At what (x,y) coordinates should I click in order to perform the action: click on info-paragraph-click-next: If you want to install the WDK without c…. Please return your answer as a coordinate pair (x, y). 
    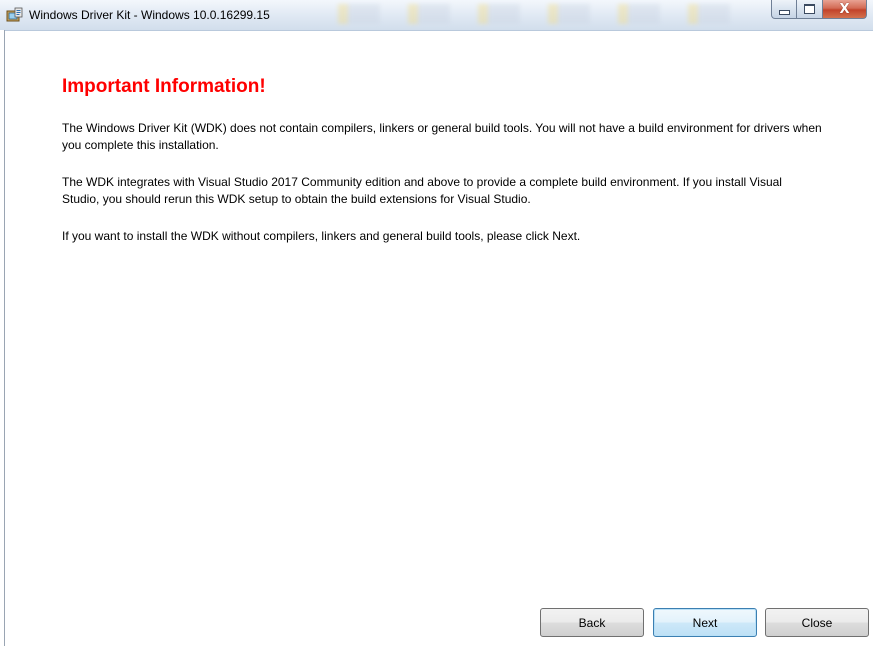
    Looking at the image, I should click on (321, 236).